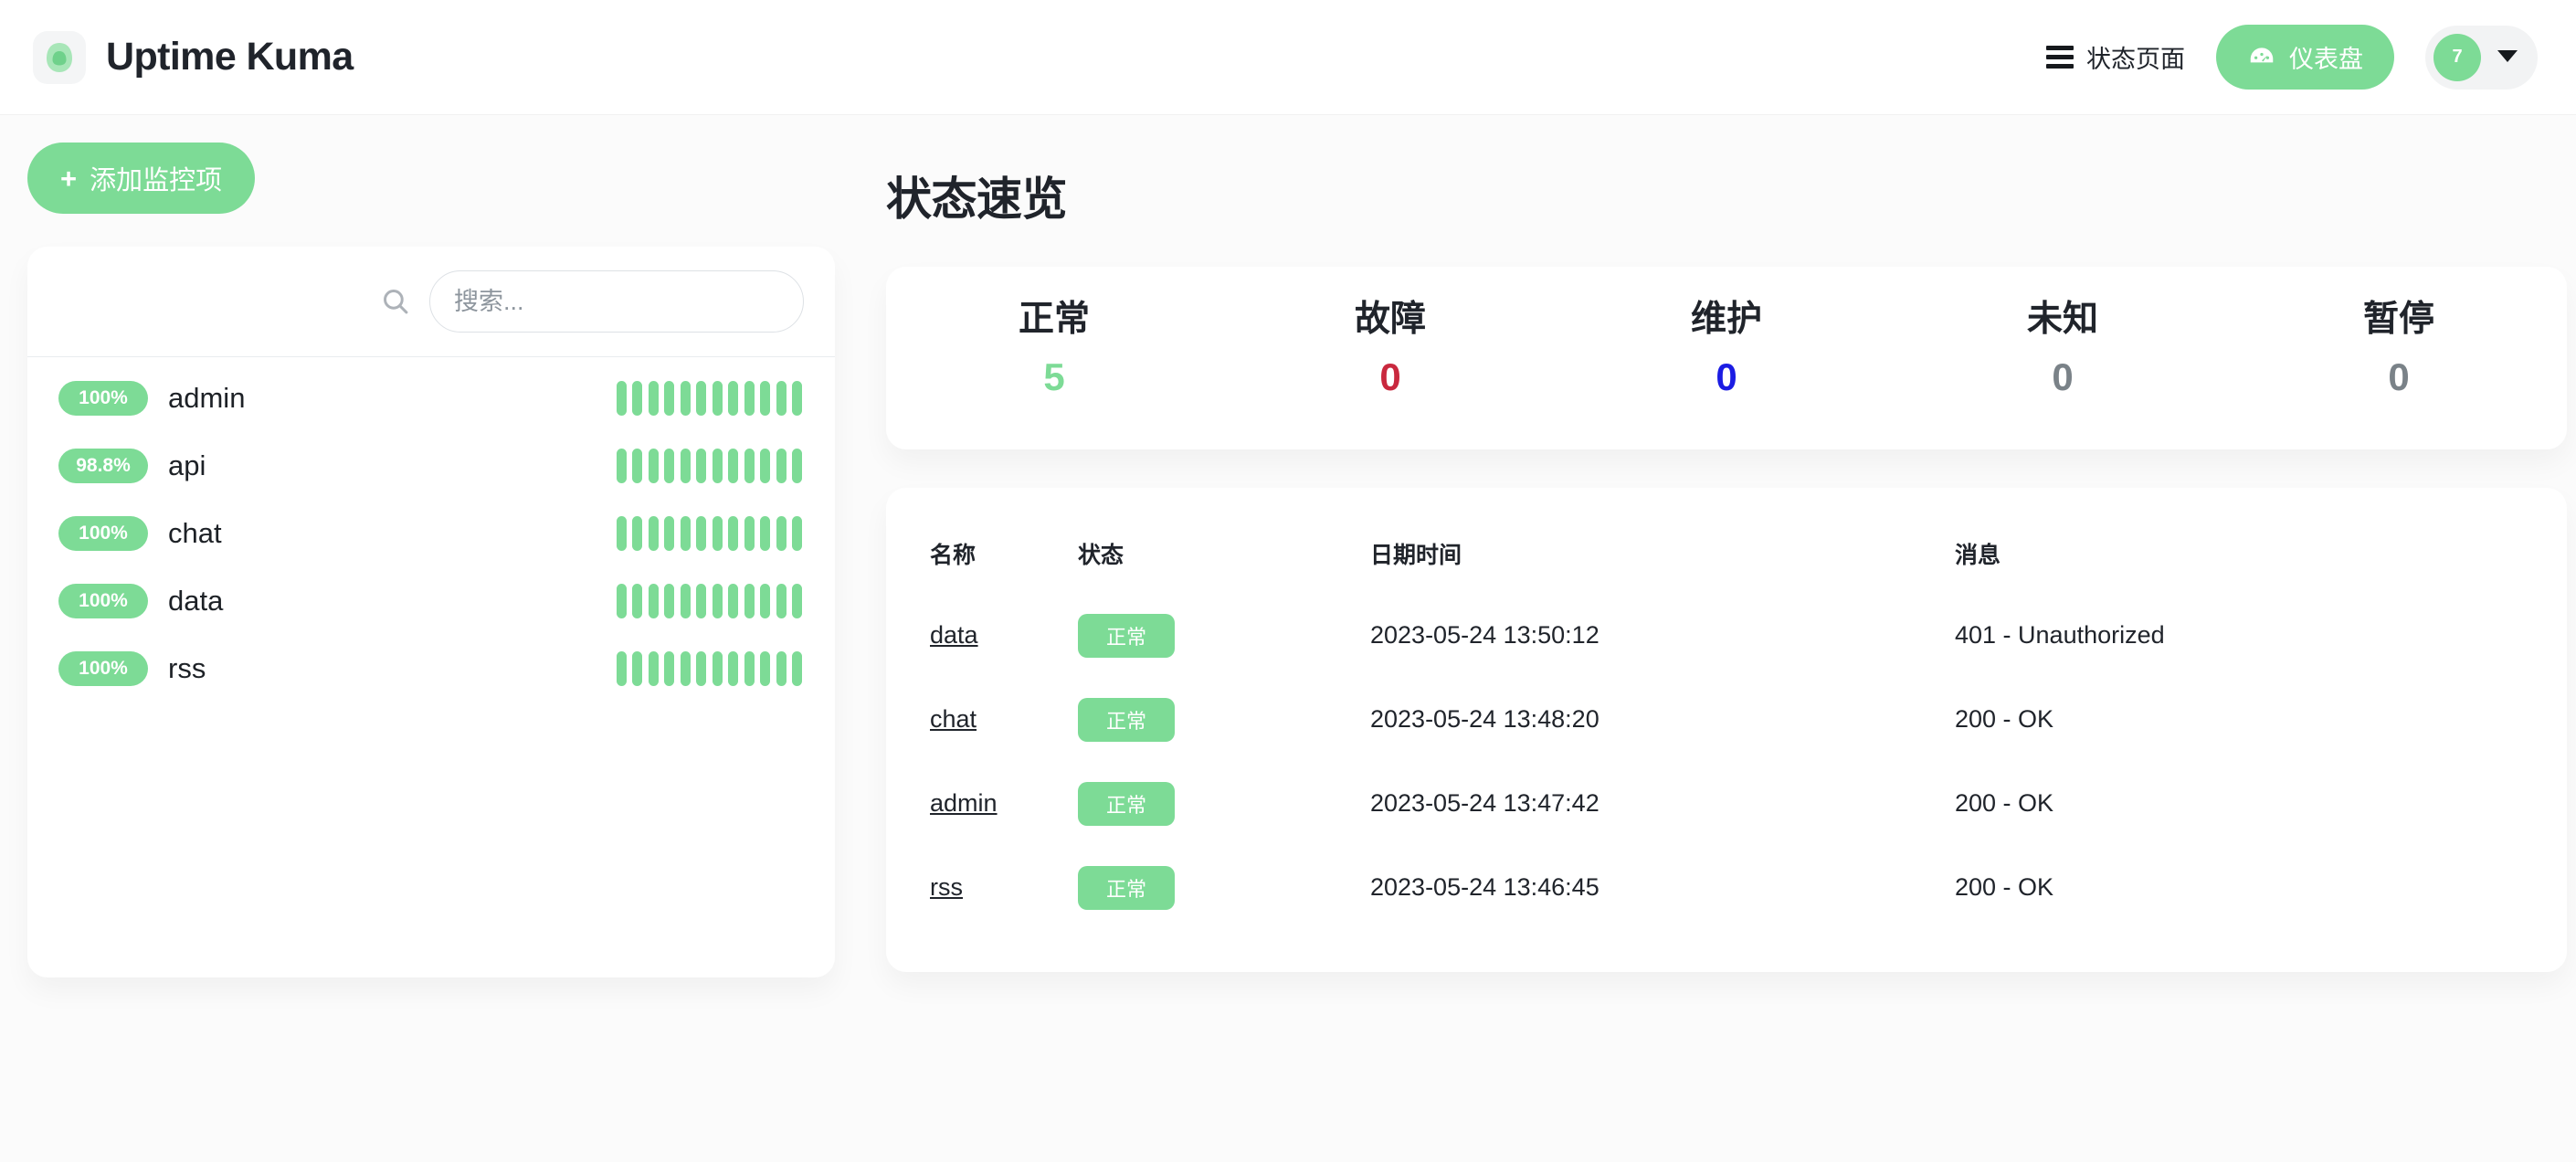 Image resolution: width=2576 pixels, height=1162 pixels. What do you see at coordinates (1054, 319) in the screenshot?
I see `stat-label: 正常` at bounding box center [1054, 319].